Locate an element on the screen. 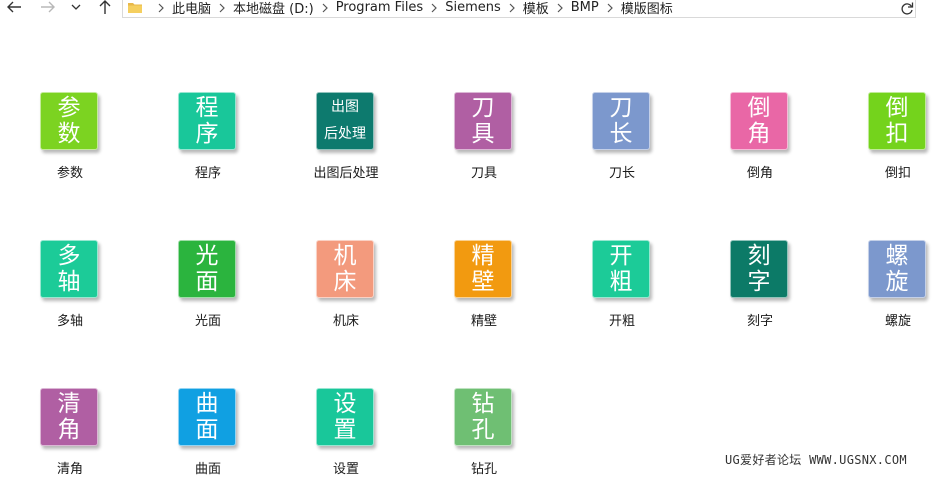 The width and height of the screenshot is (938, 498). thumbnail-label: 长 is located at coordinates (621, 134).